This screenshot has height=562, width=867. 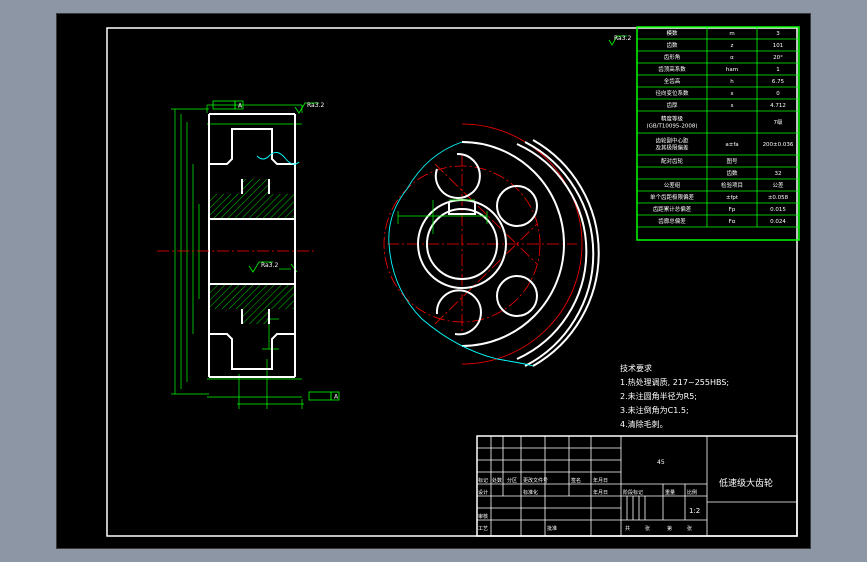 I want to click on param-row: 齿顶高系数 ham 1, so click(x=718, y=69).